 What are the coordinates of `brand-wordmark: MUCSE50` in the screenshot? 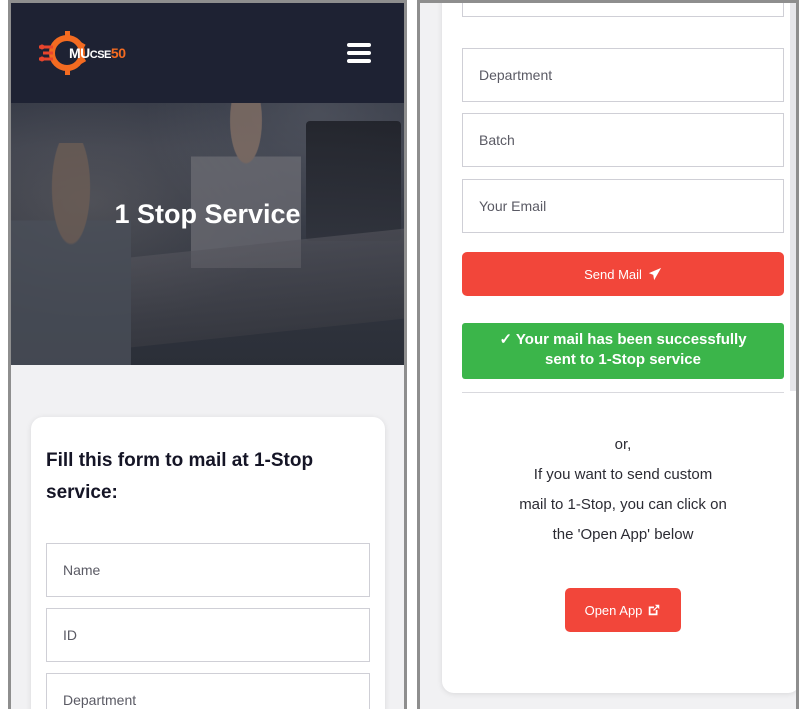 It's located at (97, 53).